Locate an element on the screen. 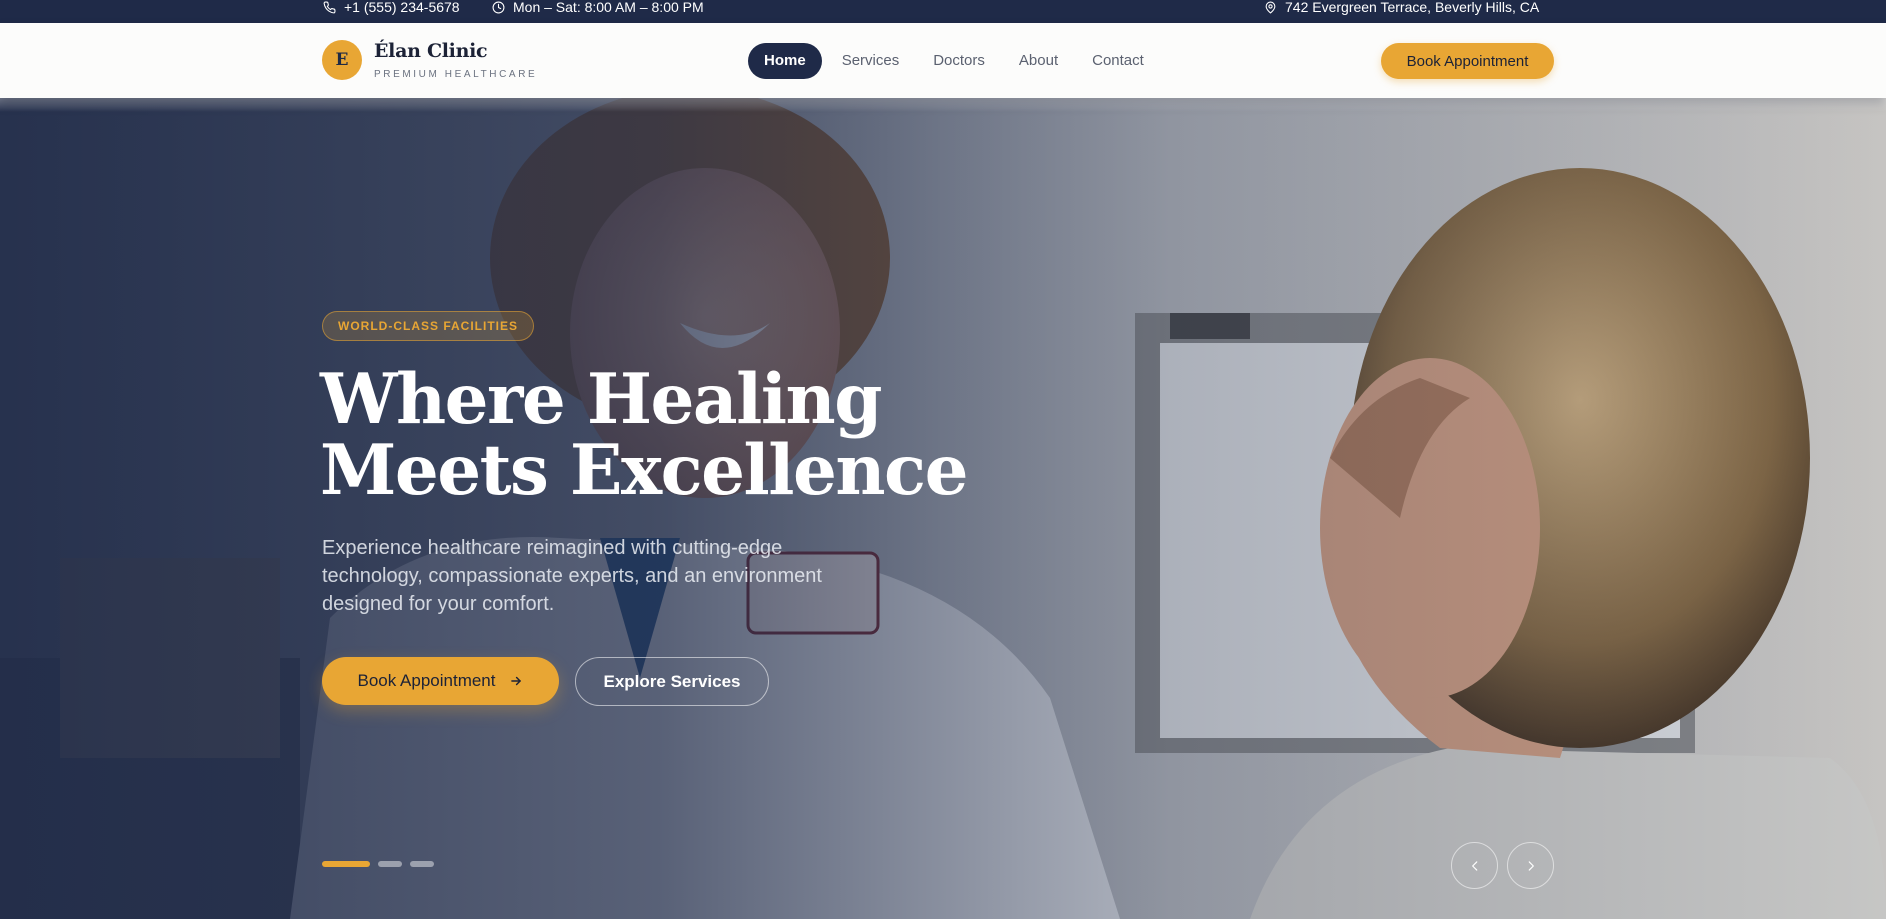 This screenshot has width=1886, height=919. phone-number: +1 (555) 234-5678 is located at coordinates (402, 7).